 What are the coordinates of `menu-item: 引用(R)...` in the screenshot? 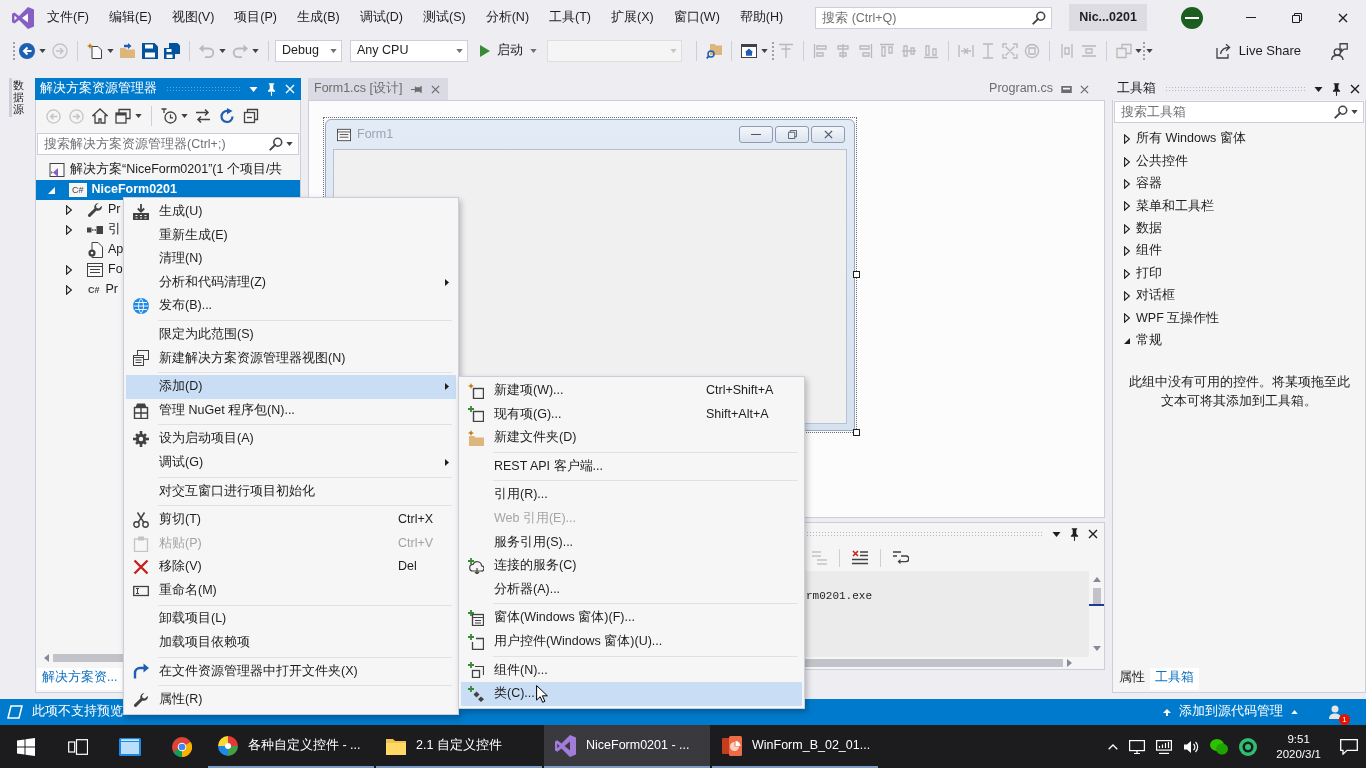 It's located at (631, 495).